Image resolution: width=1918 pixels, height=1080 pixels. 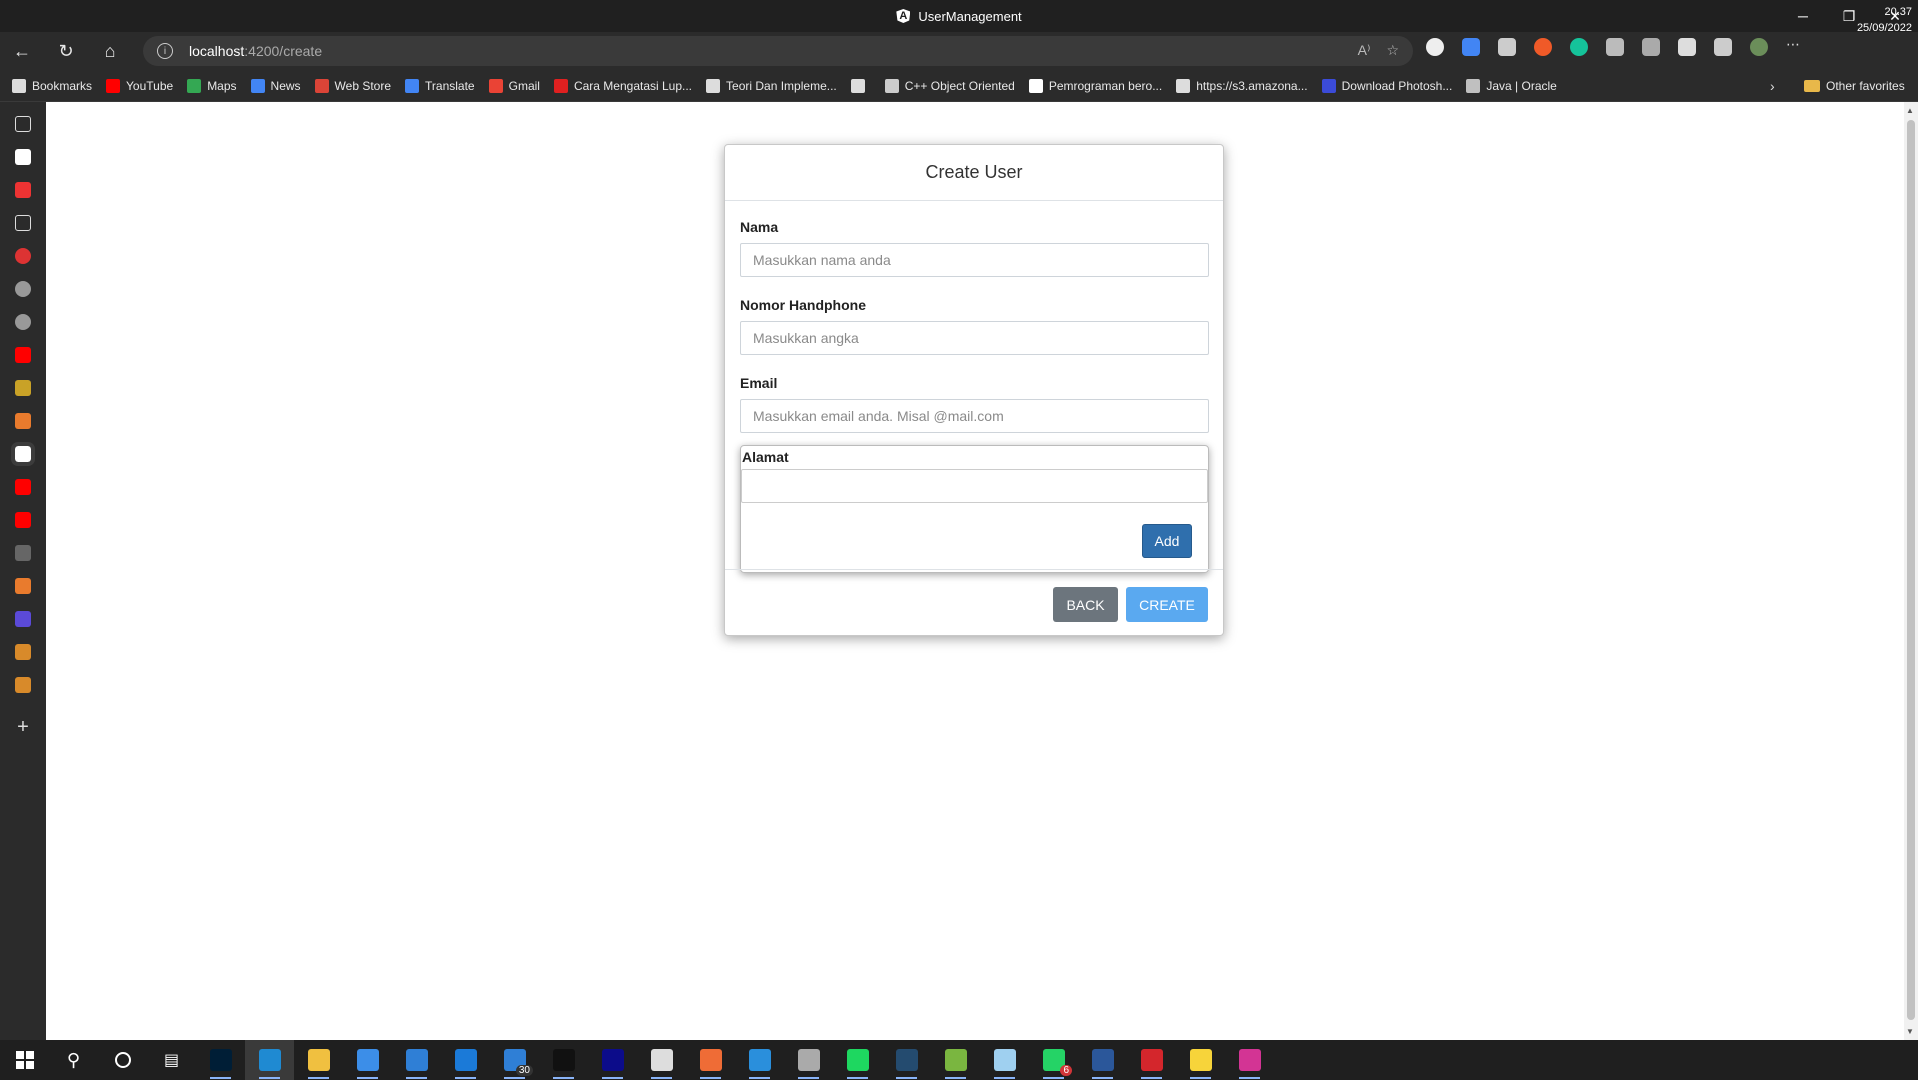 What do you see at coordinates (165, 51) in the screenshot?
I see `site-info-icon: i` at bounding box center [165, 51].